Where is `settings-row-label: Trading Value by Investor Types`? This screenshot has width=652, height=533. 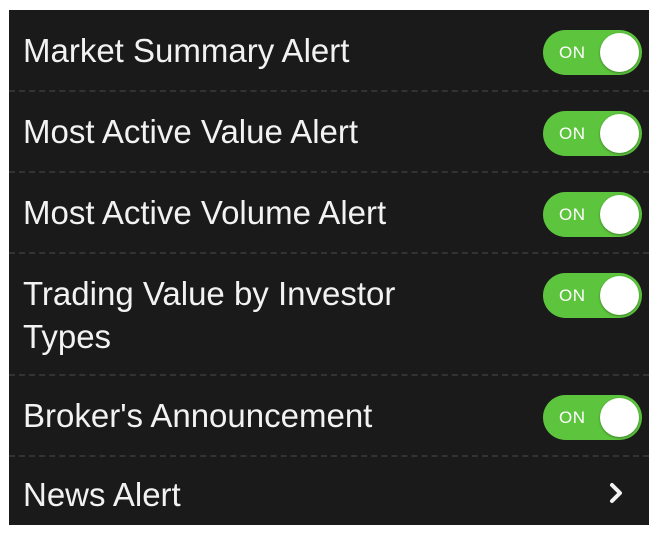
settings-row-label: Trading Value by Investor Types is located at coordinates (209, 315).